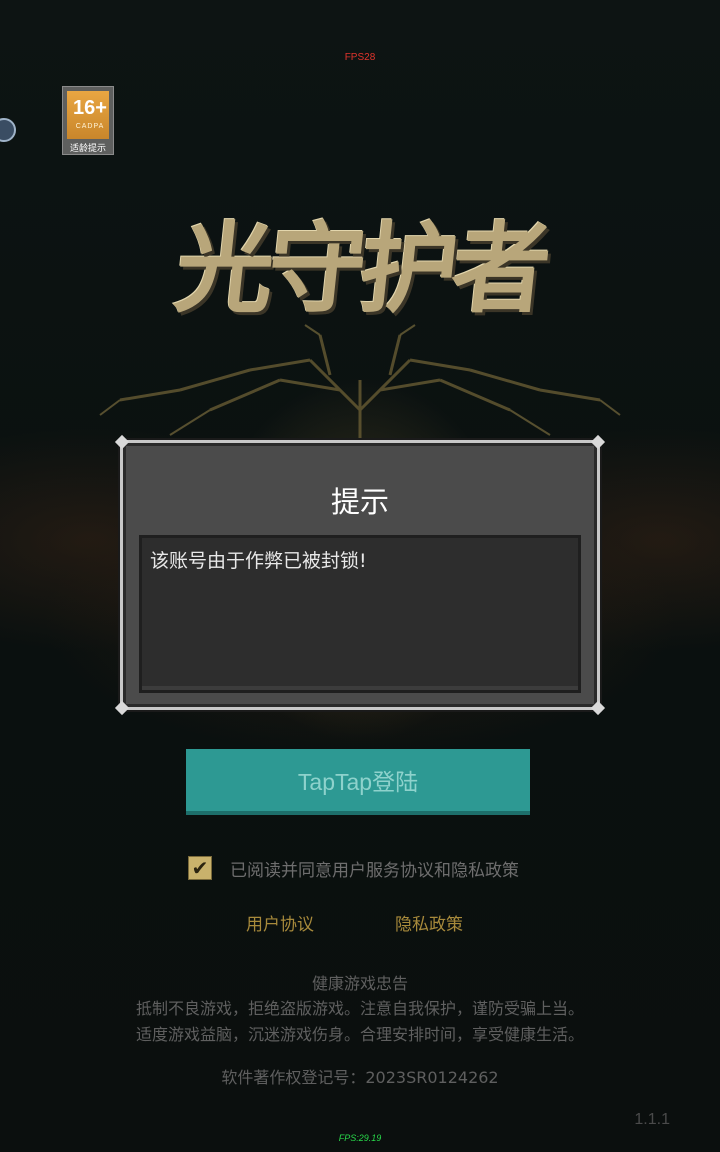 This screenshot has height=1152, width=720. What do you see at coordinates (360, 392) in the screenshot?
I see `glowing-tree-illustration` at bounding box center [360, 392].